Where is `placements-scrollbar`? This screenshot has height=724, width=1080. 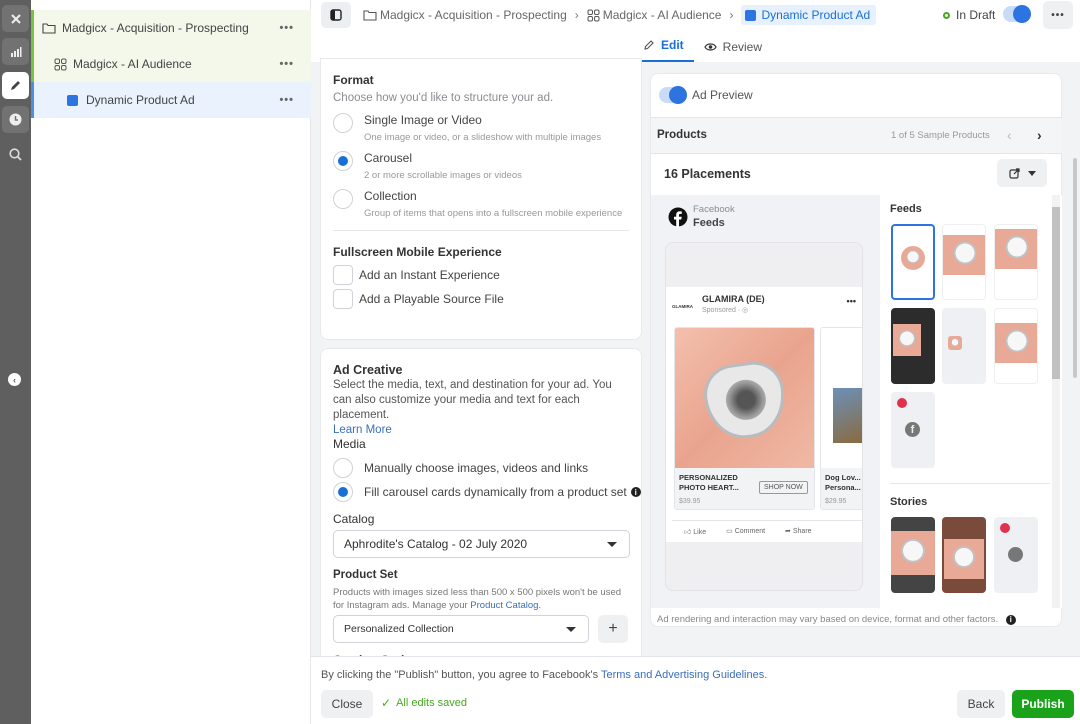 placements-scrollbar is located at coordinates (1056, 401).